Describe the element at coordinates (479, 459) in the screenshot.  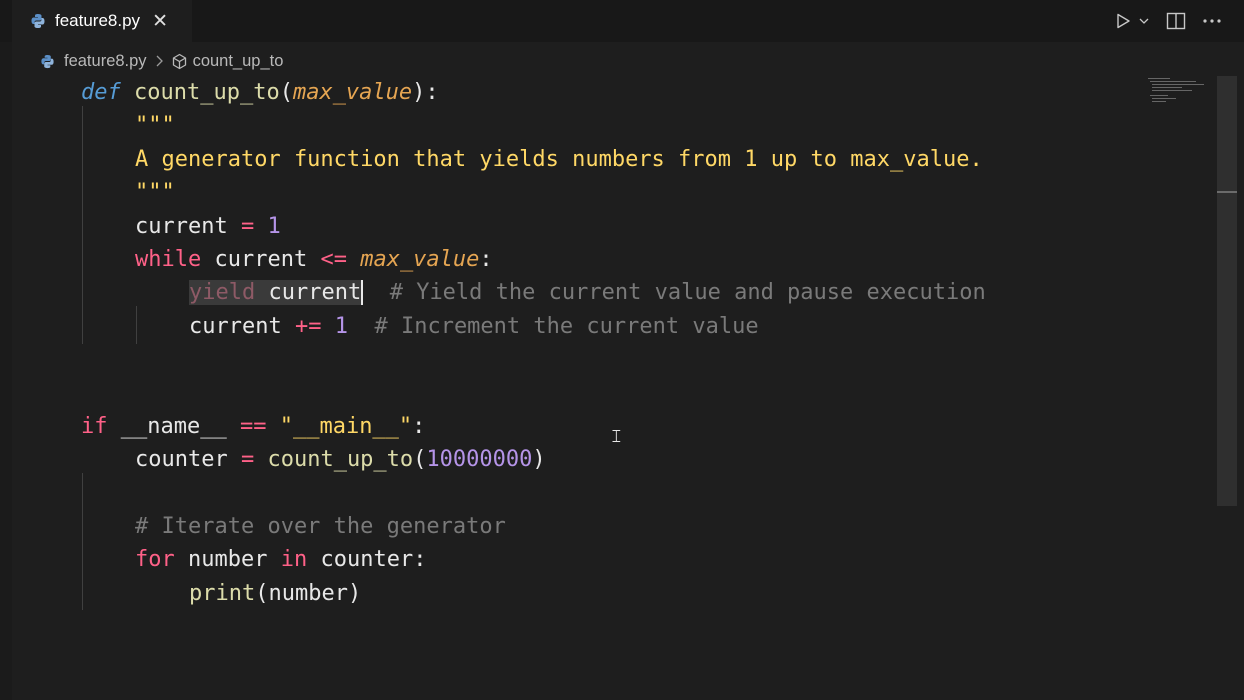
I see `number-literal: 10000000` at that location.